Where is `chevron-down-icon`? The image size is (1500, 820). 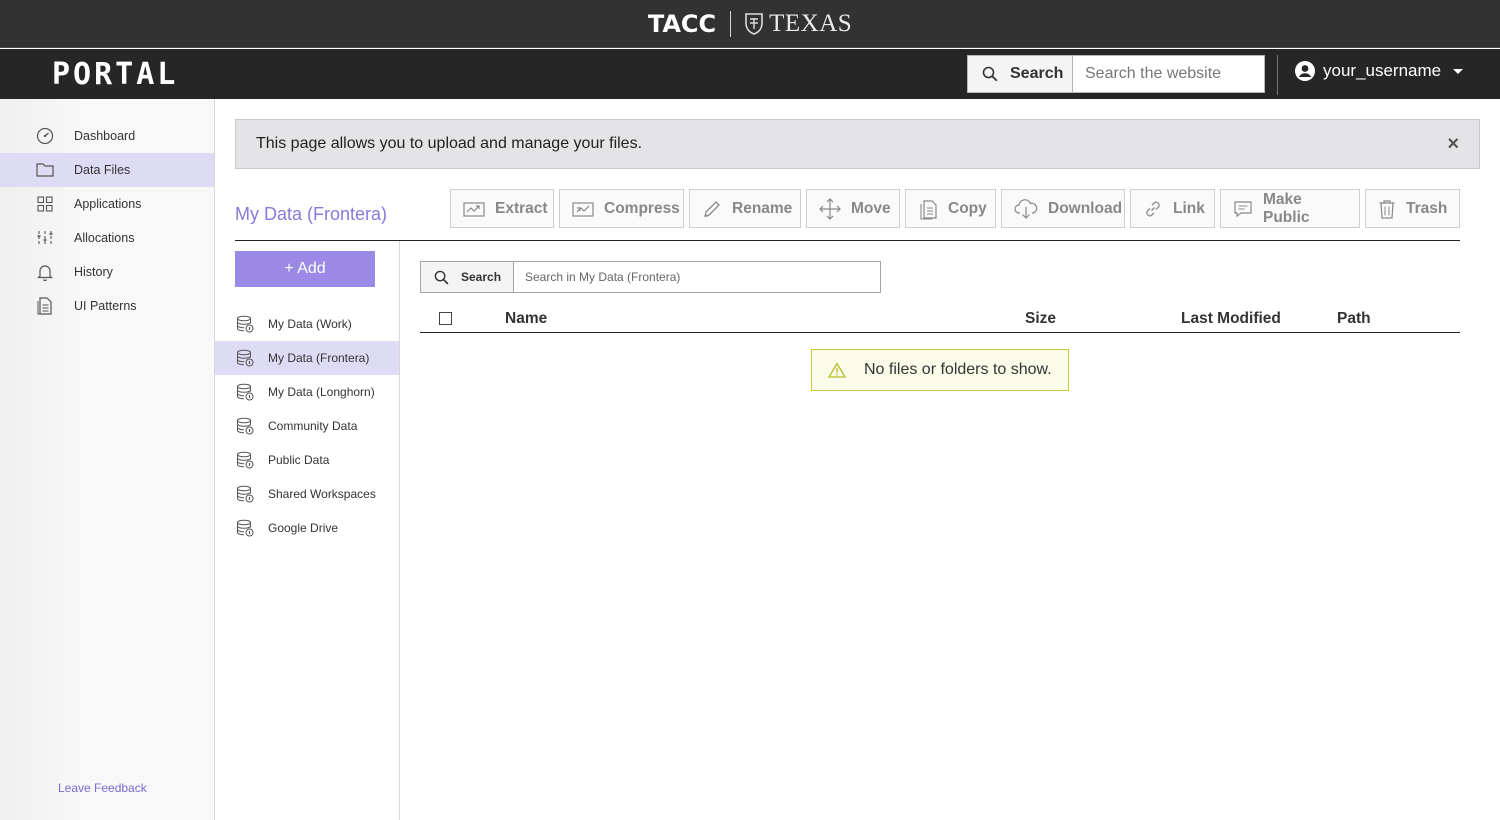 chevron-down-icon is located at coordinates (1458, 71).